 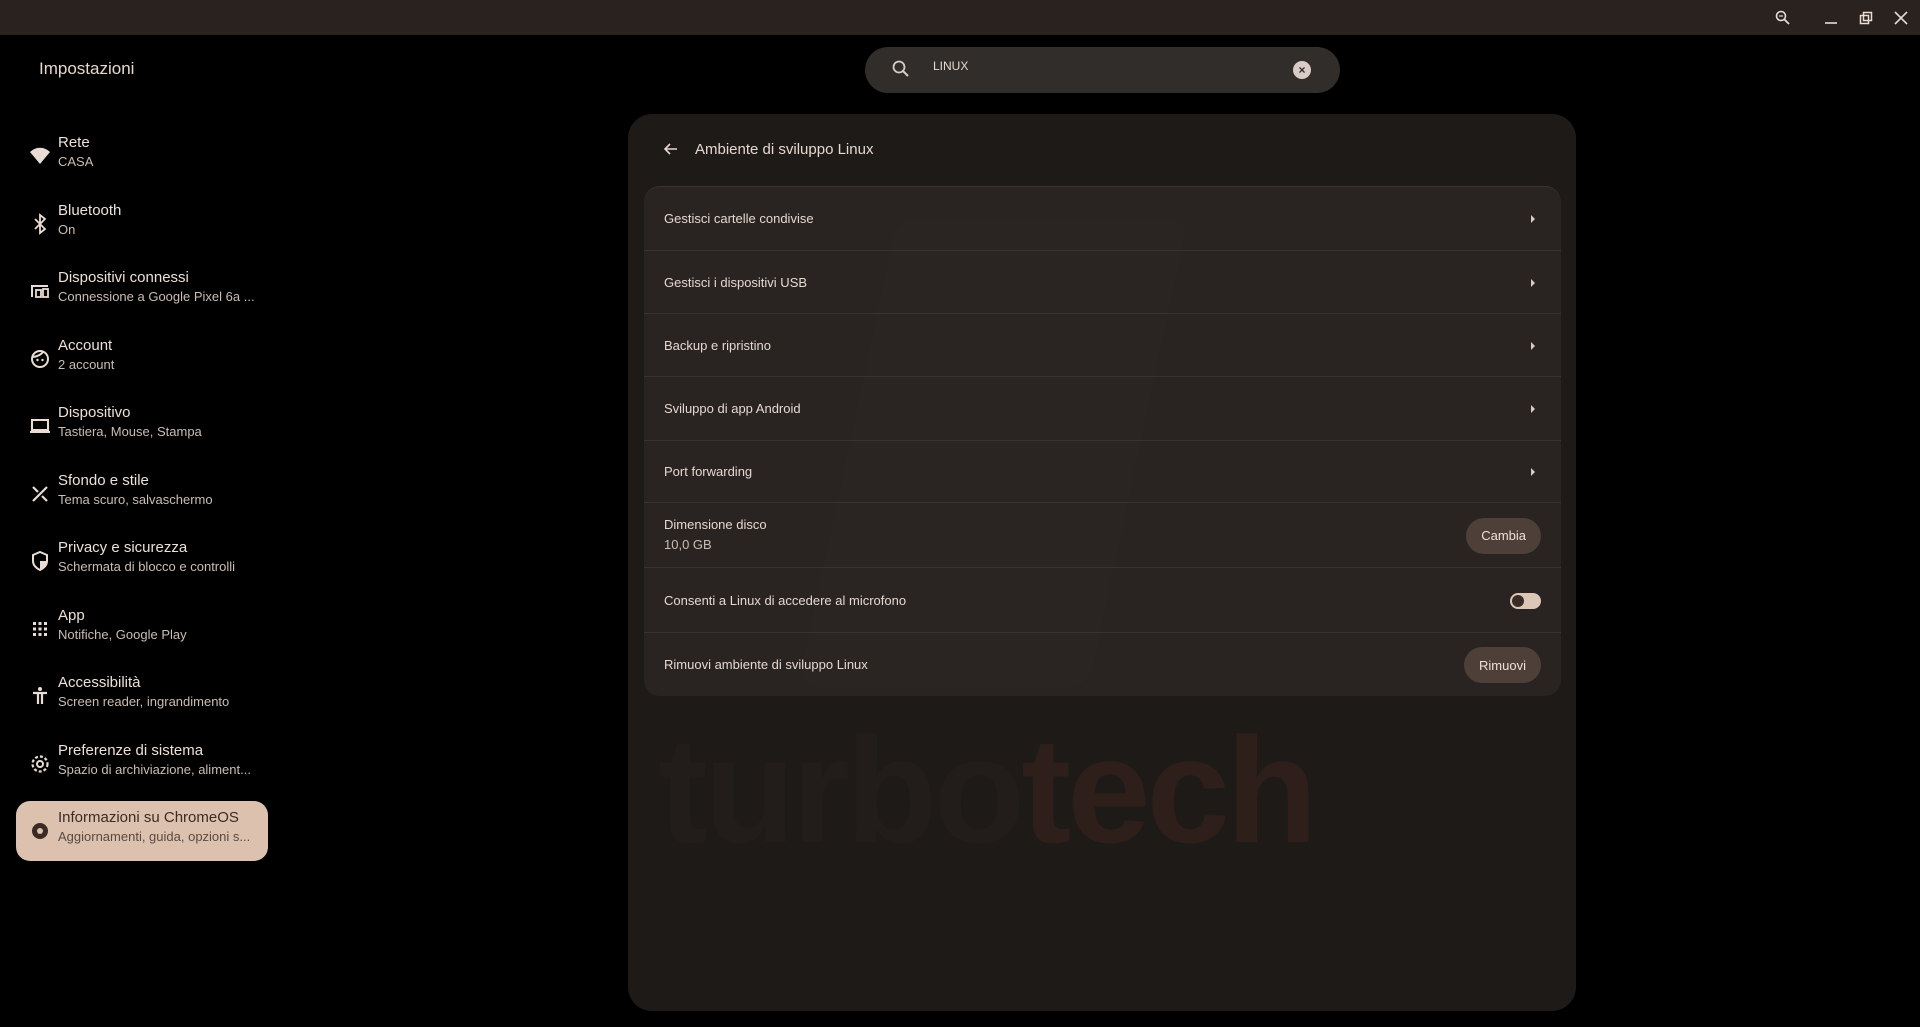 I want to click on search-bar: ×, so click(x=1102, y=70).